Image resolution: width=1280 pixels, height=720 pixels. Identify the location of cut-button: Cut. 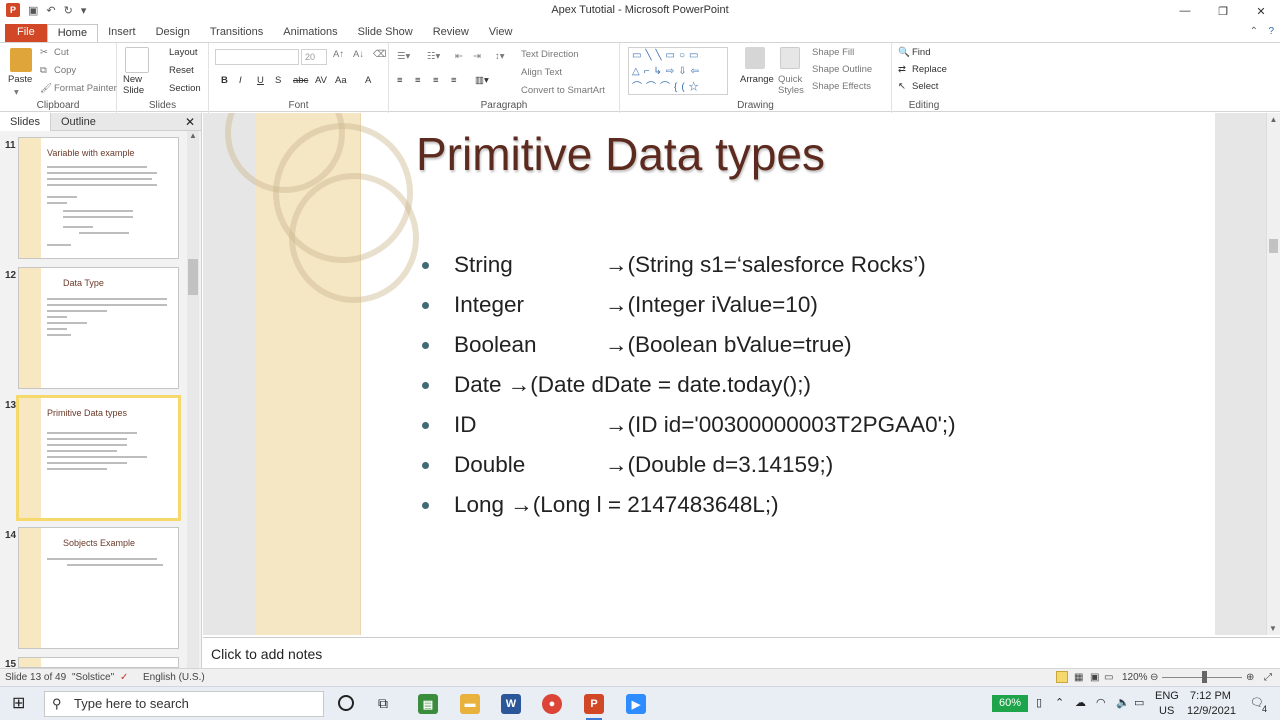
(61, 52).